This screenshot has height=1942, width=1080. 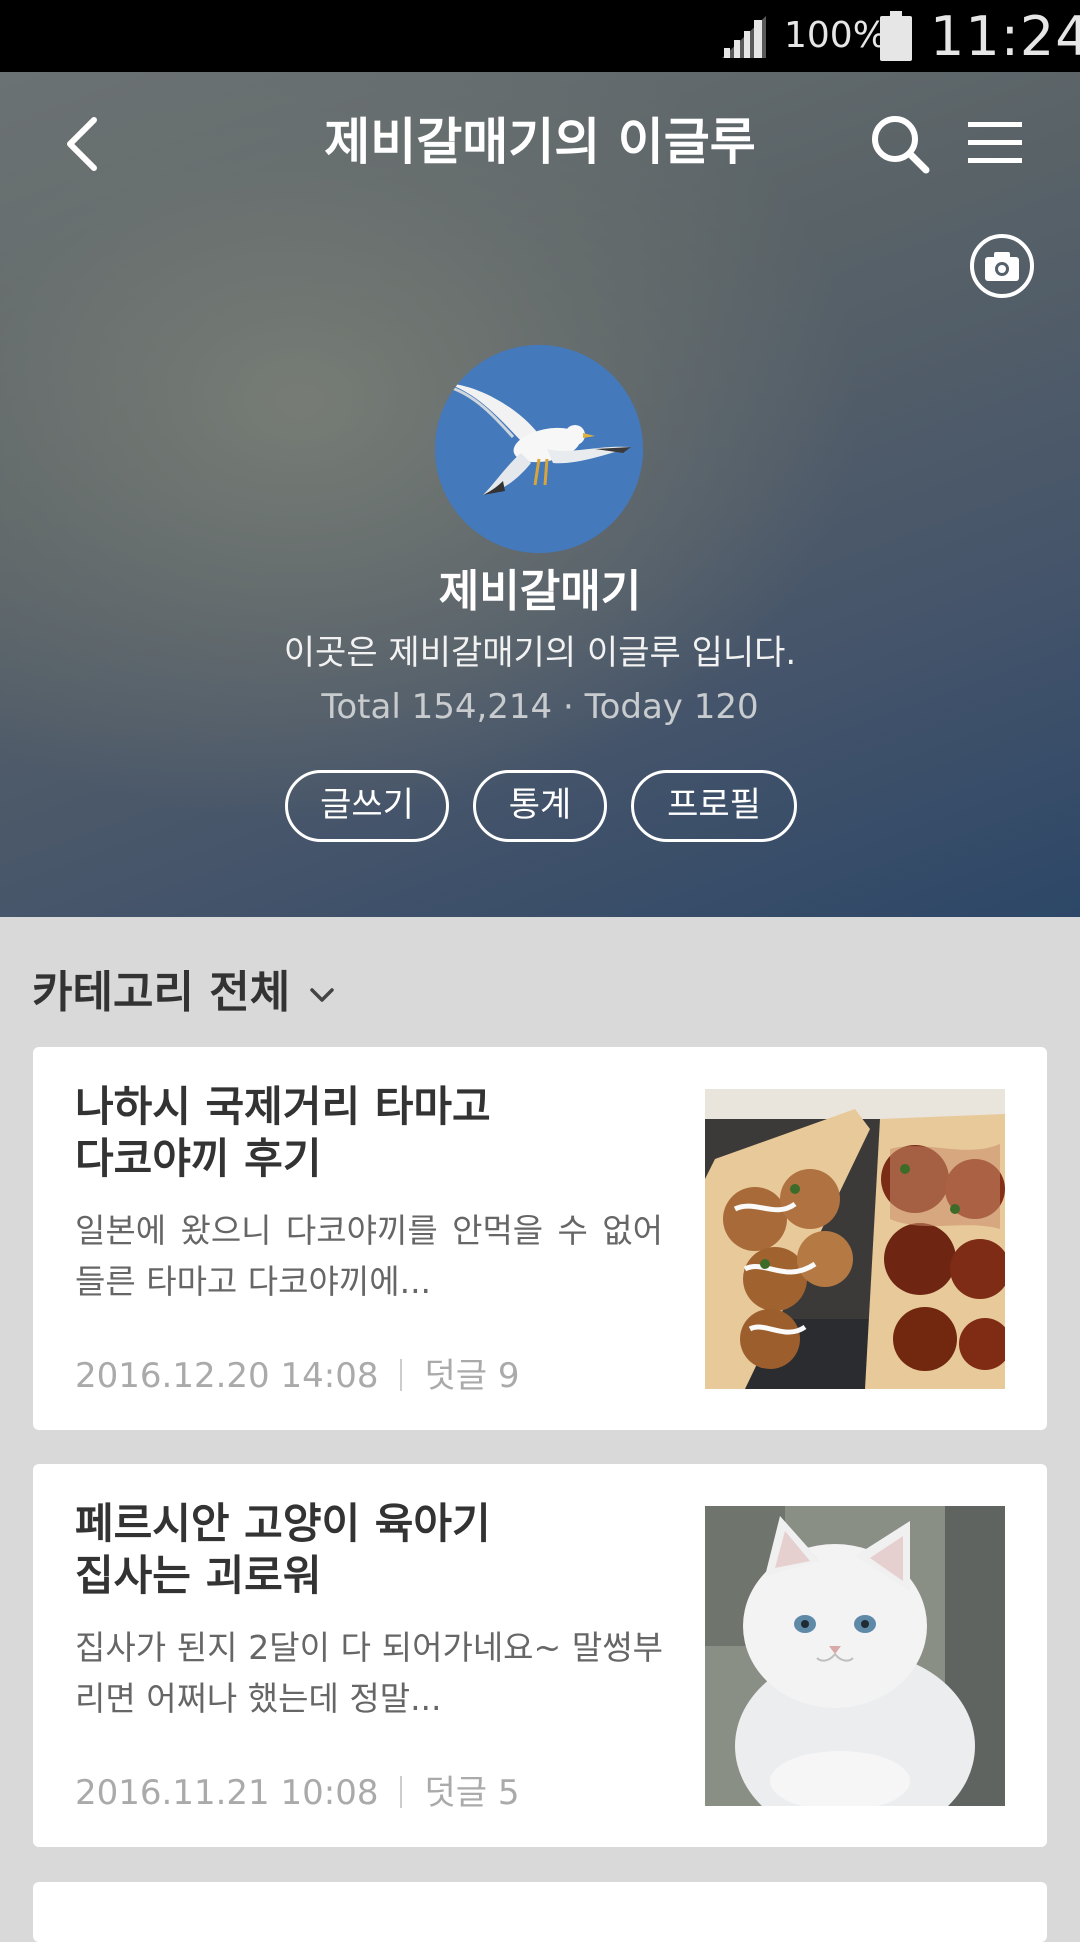 What do you see at coordinates (540, 142) in the screenshot?
I see `page-title: 제비갈매기의 이글루` at bounding box center [540, 142].